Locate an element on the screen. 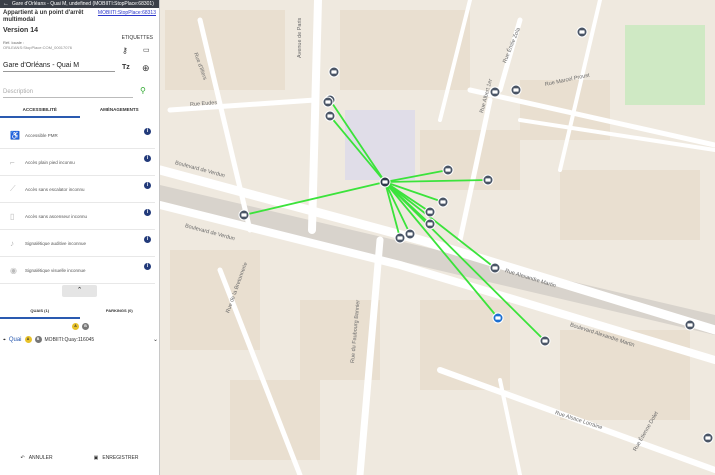  access-item-escalator: ⟋ Accès sans escalator inconnu i is located at coordinates (77, 189).